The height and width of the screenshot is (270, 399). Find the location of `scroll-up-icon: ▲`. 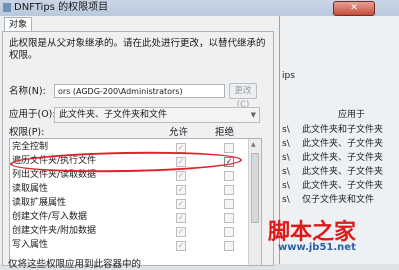

scroll-up-icon: ▲ is located at coordinates (253, 144).